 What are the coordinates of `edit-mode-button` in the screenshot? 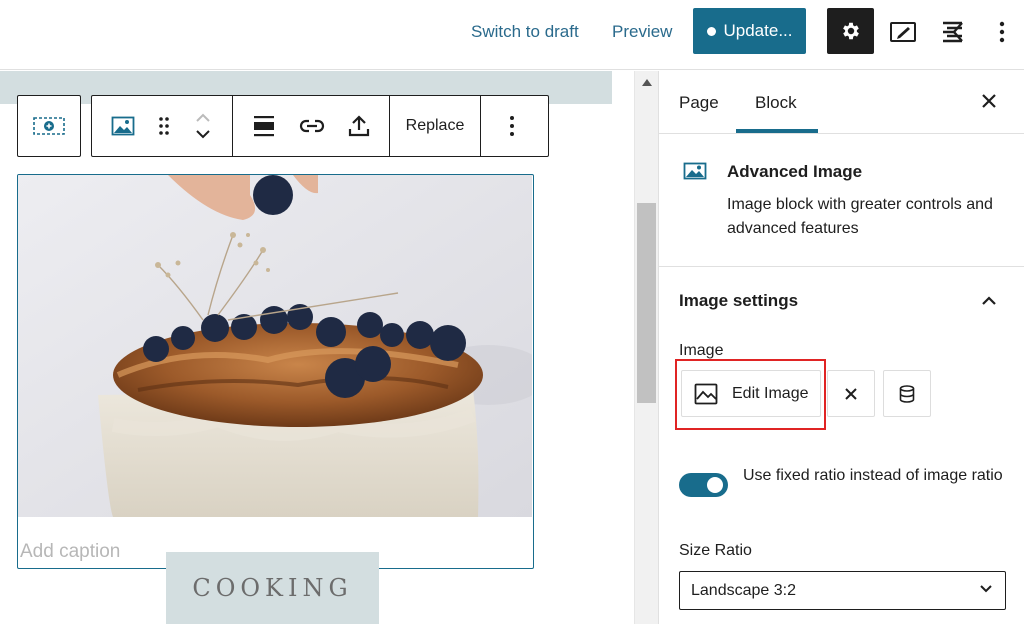 It's located at (903, 32).